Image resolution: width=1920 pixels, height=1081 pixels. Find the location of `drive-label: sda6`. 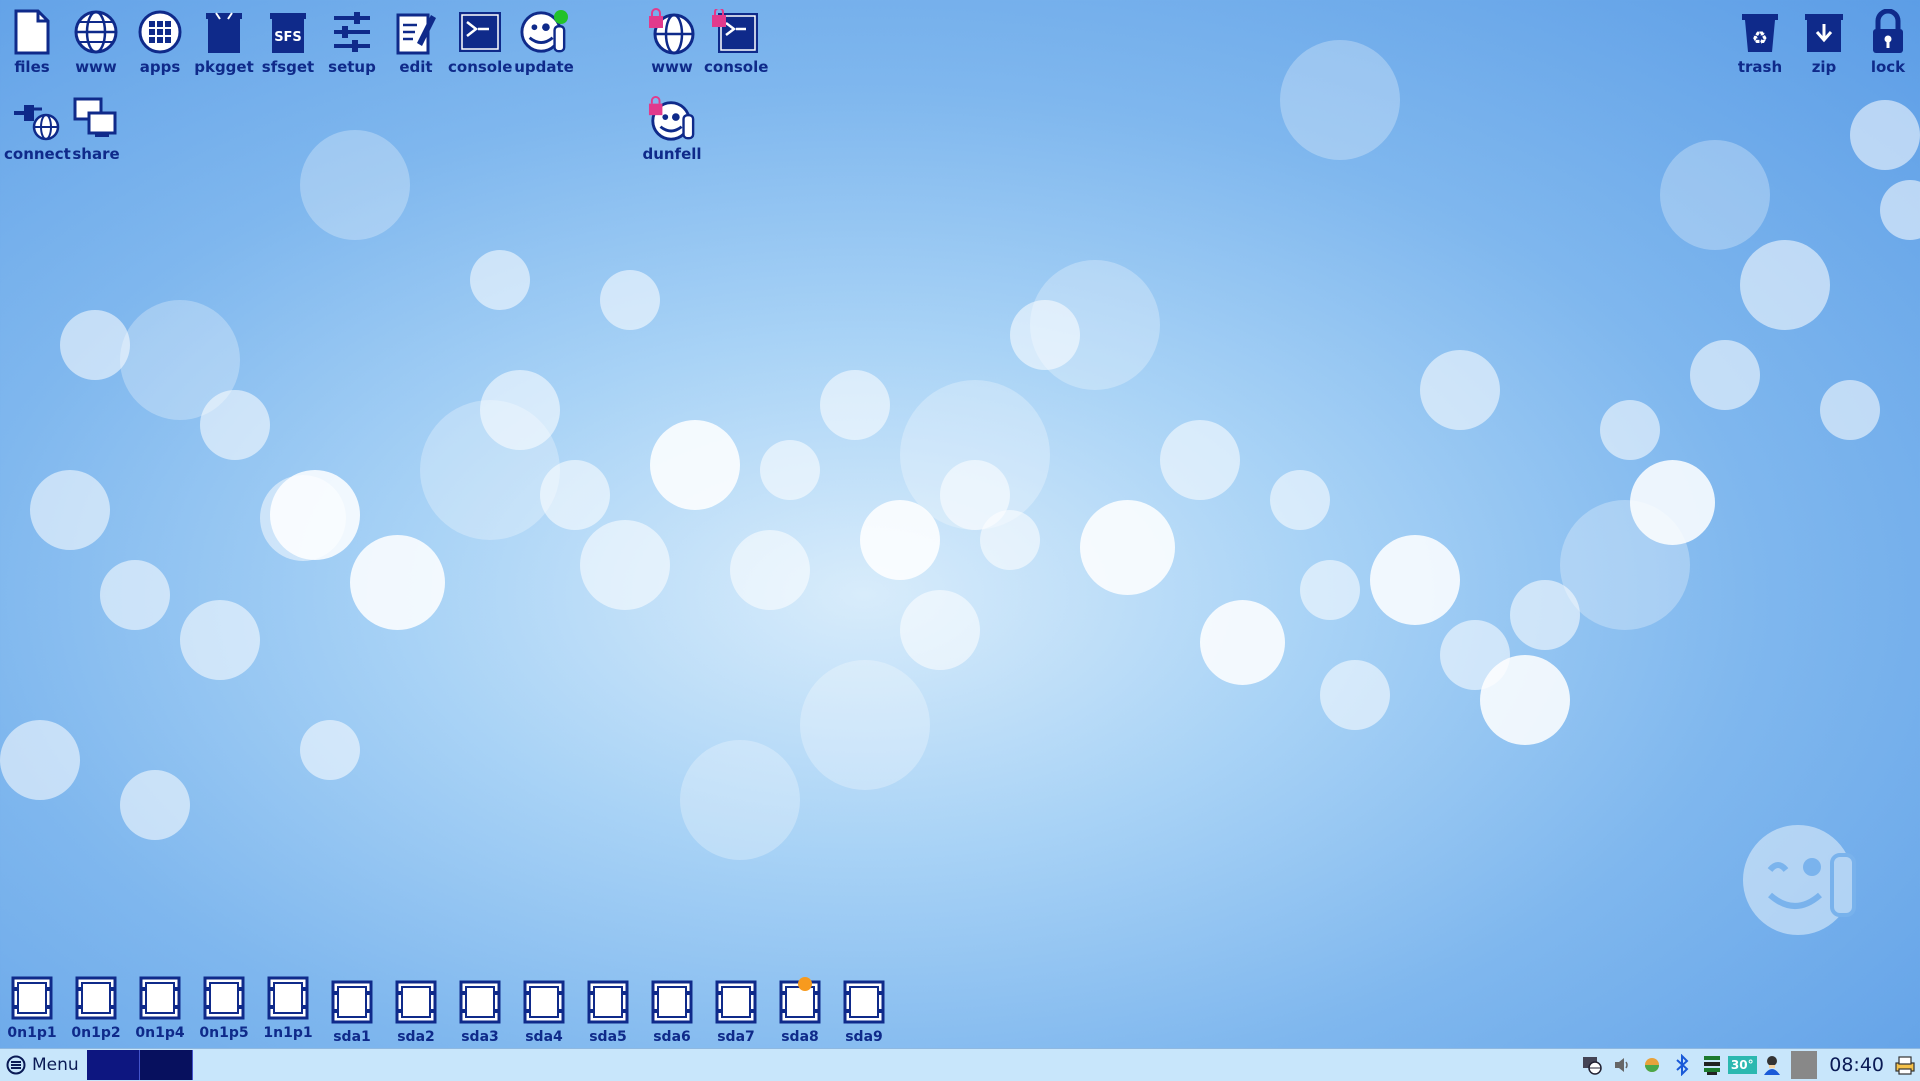

drive-label: sda6 is located at coordinates (672, 1037).